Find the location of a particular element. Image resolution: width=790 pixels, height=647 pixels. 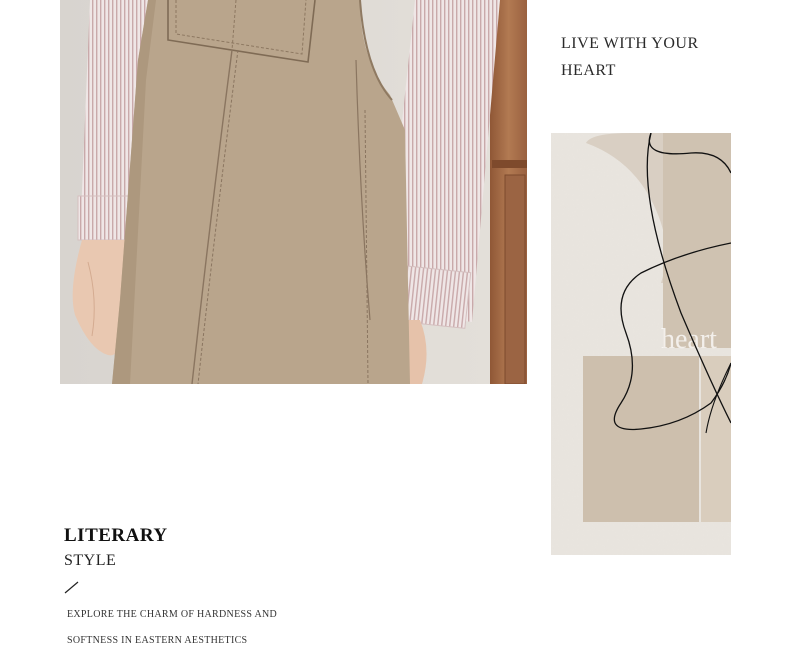

tagline-line-2: HEART is located at coordinates (588, 70).